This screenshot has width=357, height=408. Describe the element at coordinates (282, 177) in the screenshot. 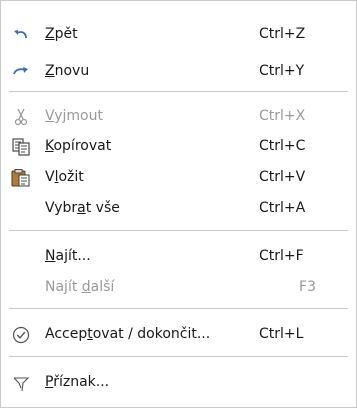

I see `menu-item-shortcut: Ctrl+V` at that location.